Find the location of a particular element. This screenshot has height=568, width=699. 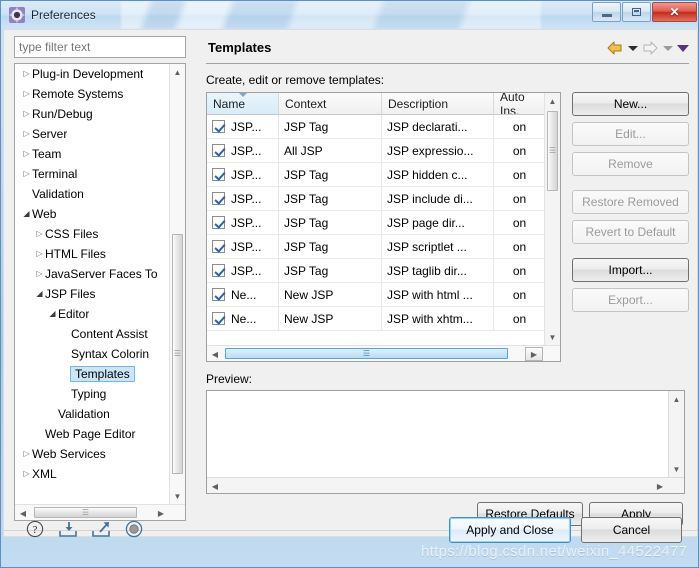

tree-scroll-up-arrow: ▲ is located at coordinates (177, 72).